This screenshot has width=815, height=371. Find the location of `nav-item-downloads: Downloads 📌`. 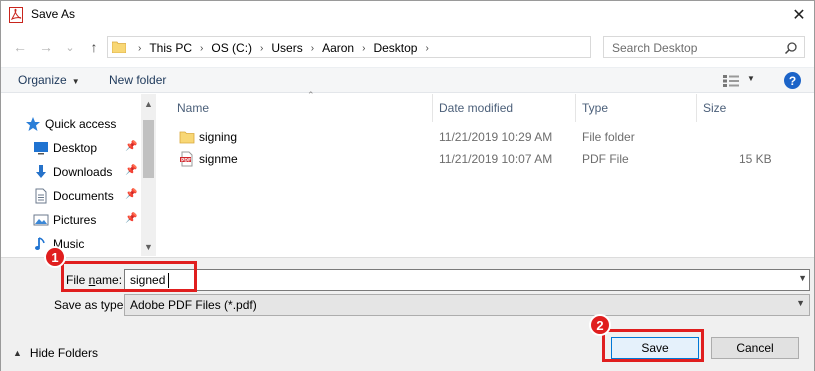

nav-item-downloads: Downloads 📌 is located at coordinates (71, 172).